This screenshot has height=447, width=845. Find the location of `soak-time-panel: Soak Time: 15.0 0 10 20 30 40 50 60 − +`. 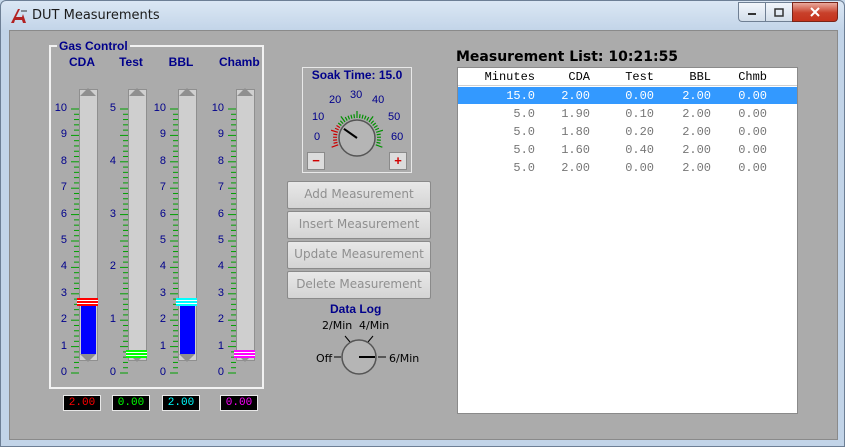

soak-time-panel: Soak Time: 15.0 0 10 20 30 40 50 60 − + is located at coordinates (357, 120).